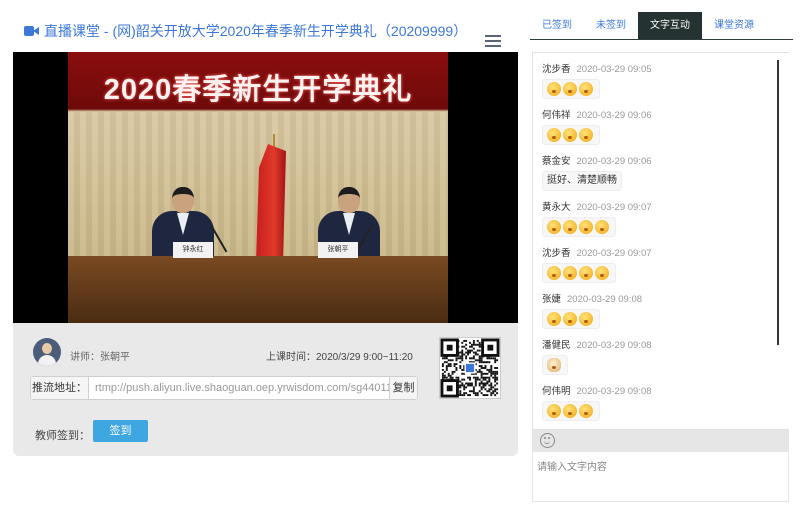  I want to click on chat-message-header: 何伟明 2020-03-29 09:08, so click(597, 390).